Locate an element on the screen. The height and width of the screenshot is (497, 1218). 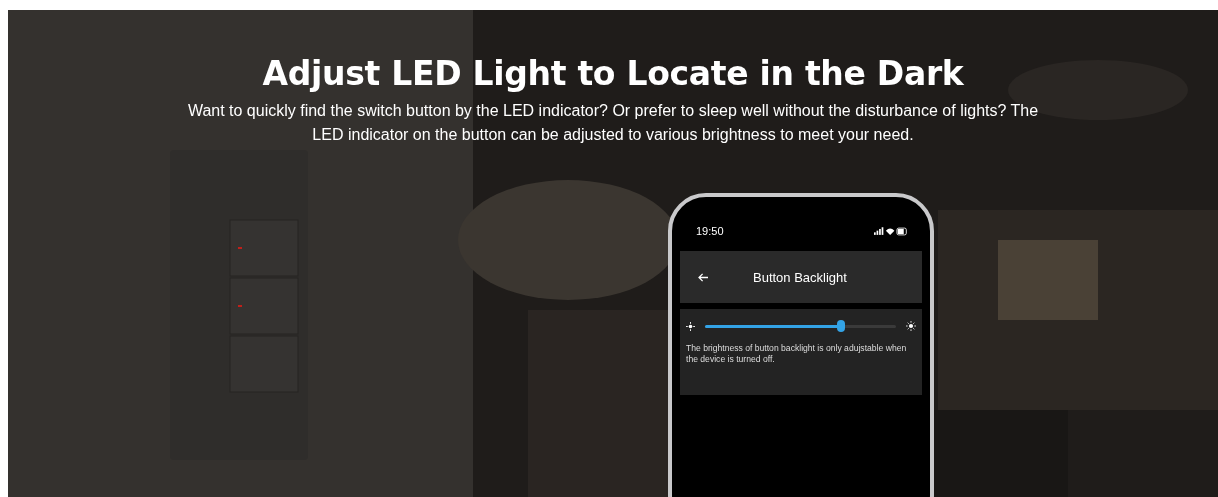
note-text: The brightness of button backlight is only adujstable when the device is turned off. is located at coordinates (797, 354).